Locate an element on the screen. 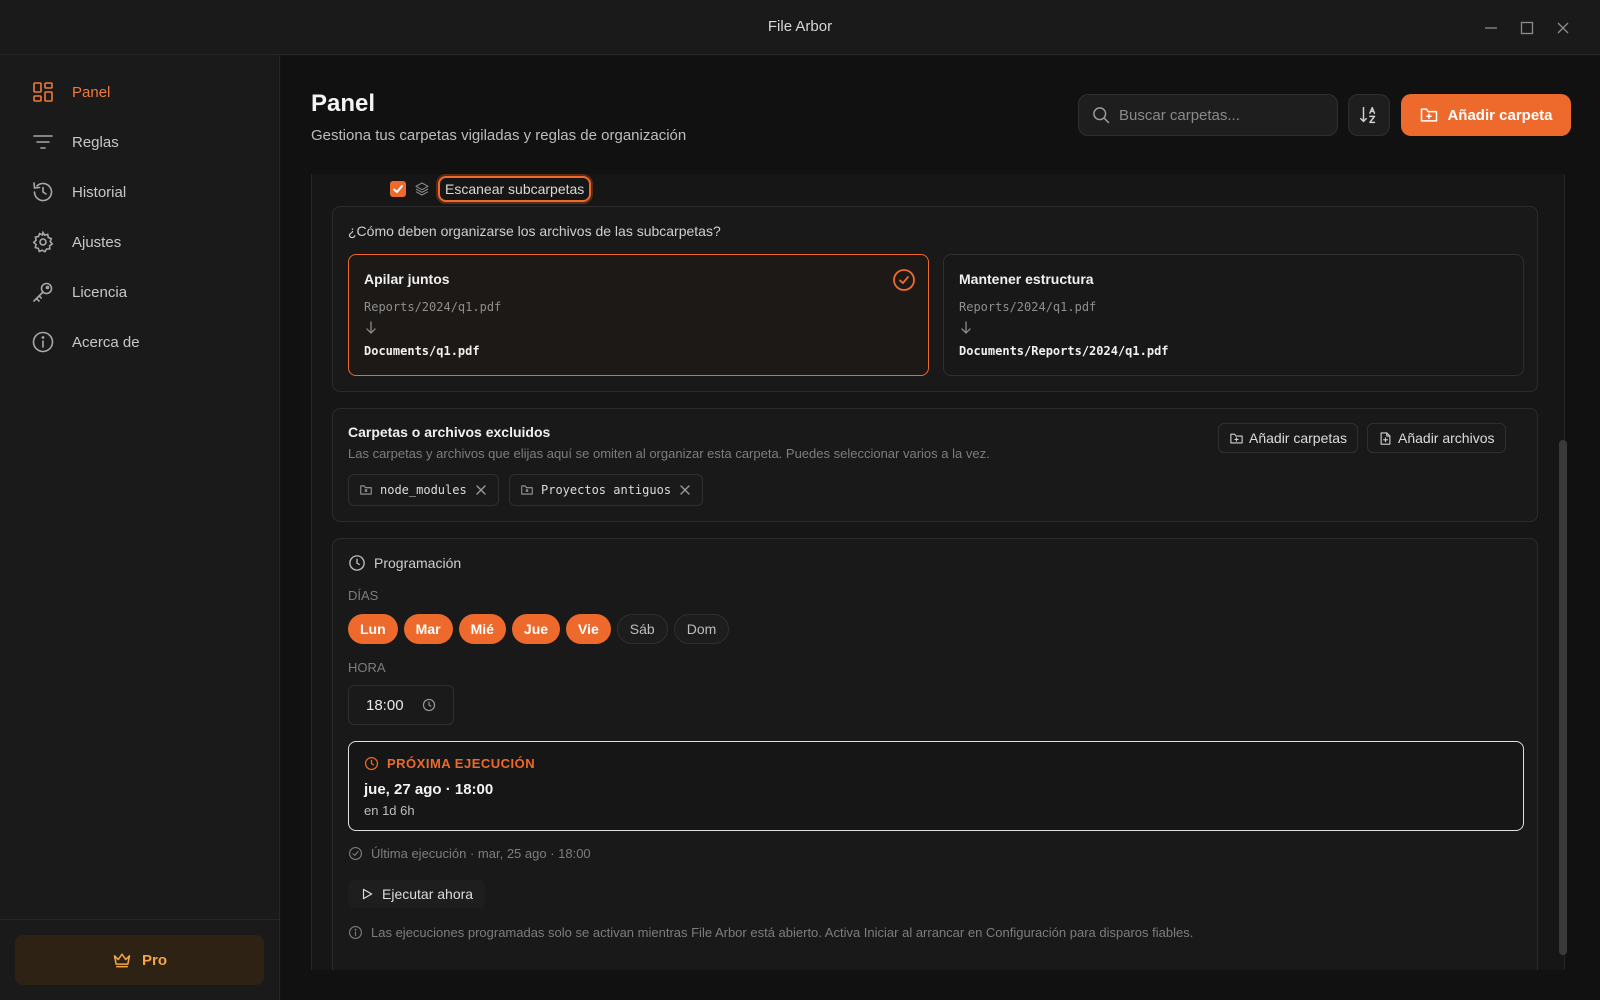  scan-subfolders-label: Escanear subcarpetas is located at coordinates (515, 189).